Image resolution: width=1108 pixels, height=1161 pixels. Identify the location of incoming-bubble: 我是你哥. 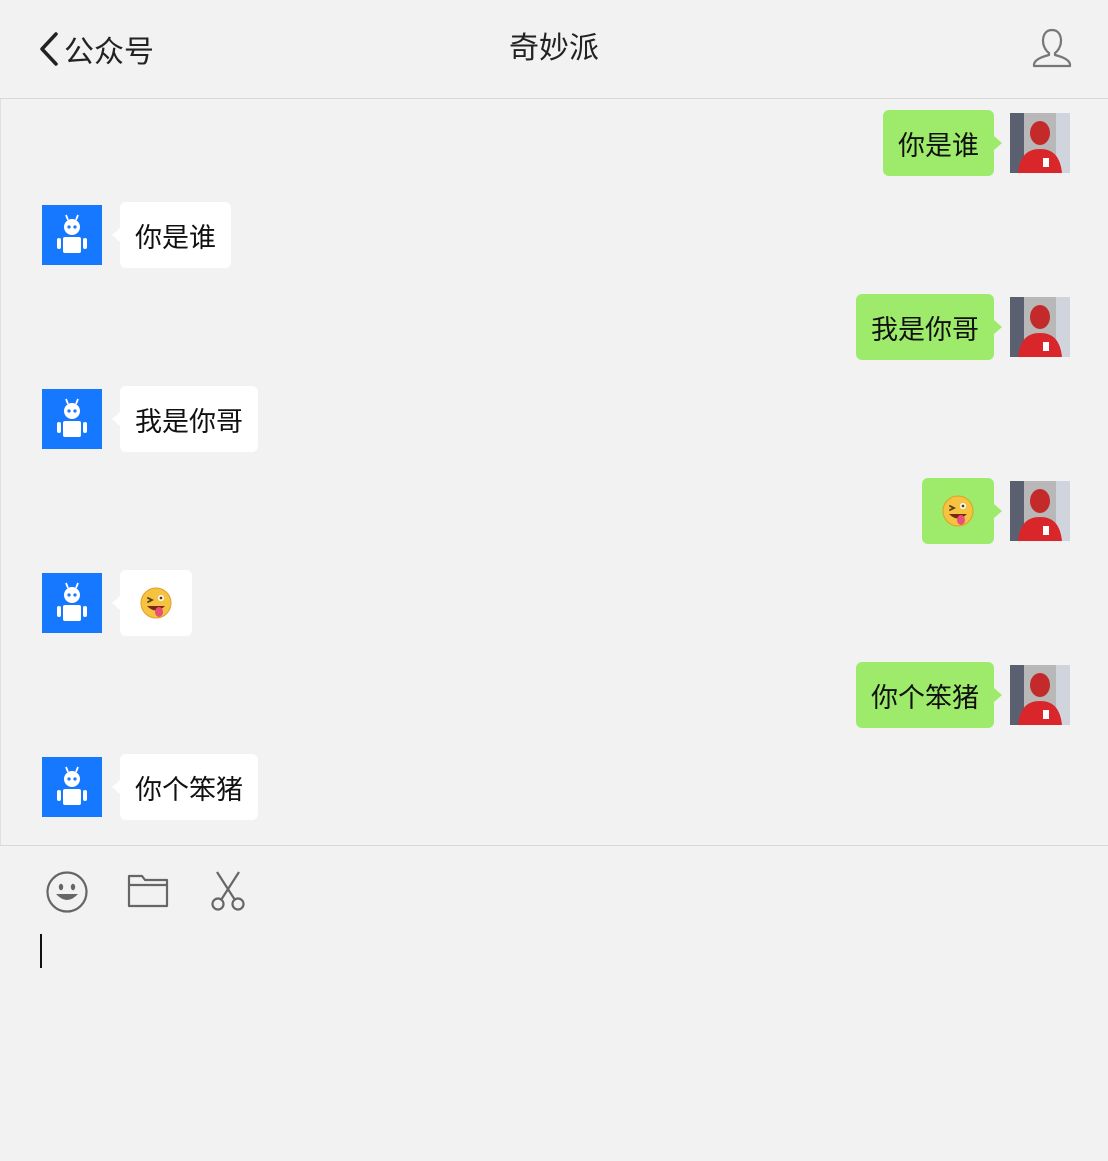
(185, 419).